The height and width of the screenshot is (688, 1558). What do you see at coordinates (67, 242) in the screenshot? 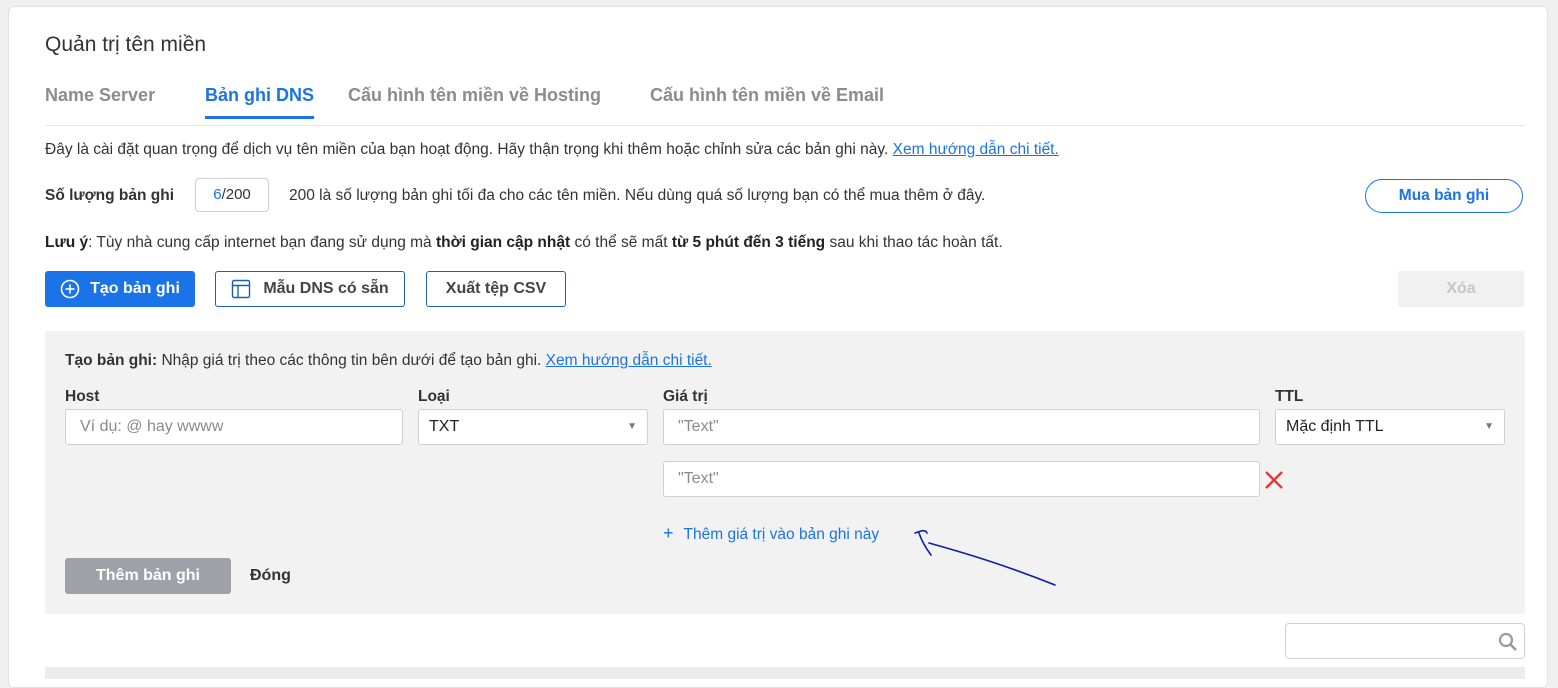
I see `note-label: Lưu ý` at bounding box center [67, 242].